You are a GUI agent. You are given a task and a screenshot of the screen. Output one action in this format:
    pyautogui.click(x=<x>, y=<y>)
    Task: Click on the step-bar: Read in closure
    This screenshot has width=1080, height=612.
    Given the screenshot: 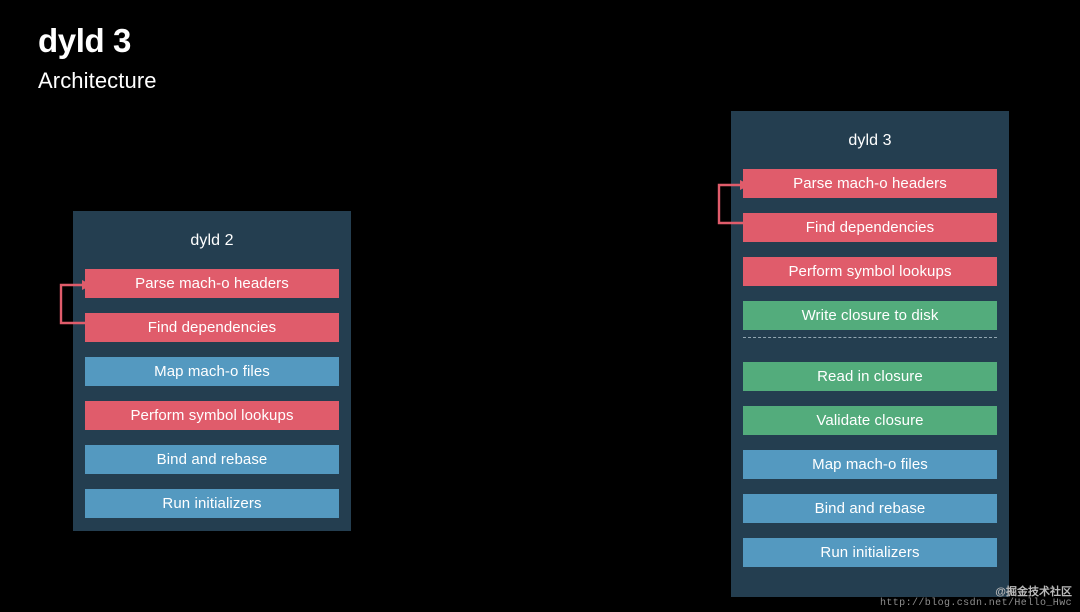 What is the action you would take?
    pyautogui.click(x=870, y=376)
    